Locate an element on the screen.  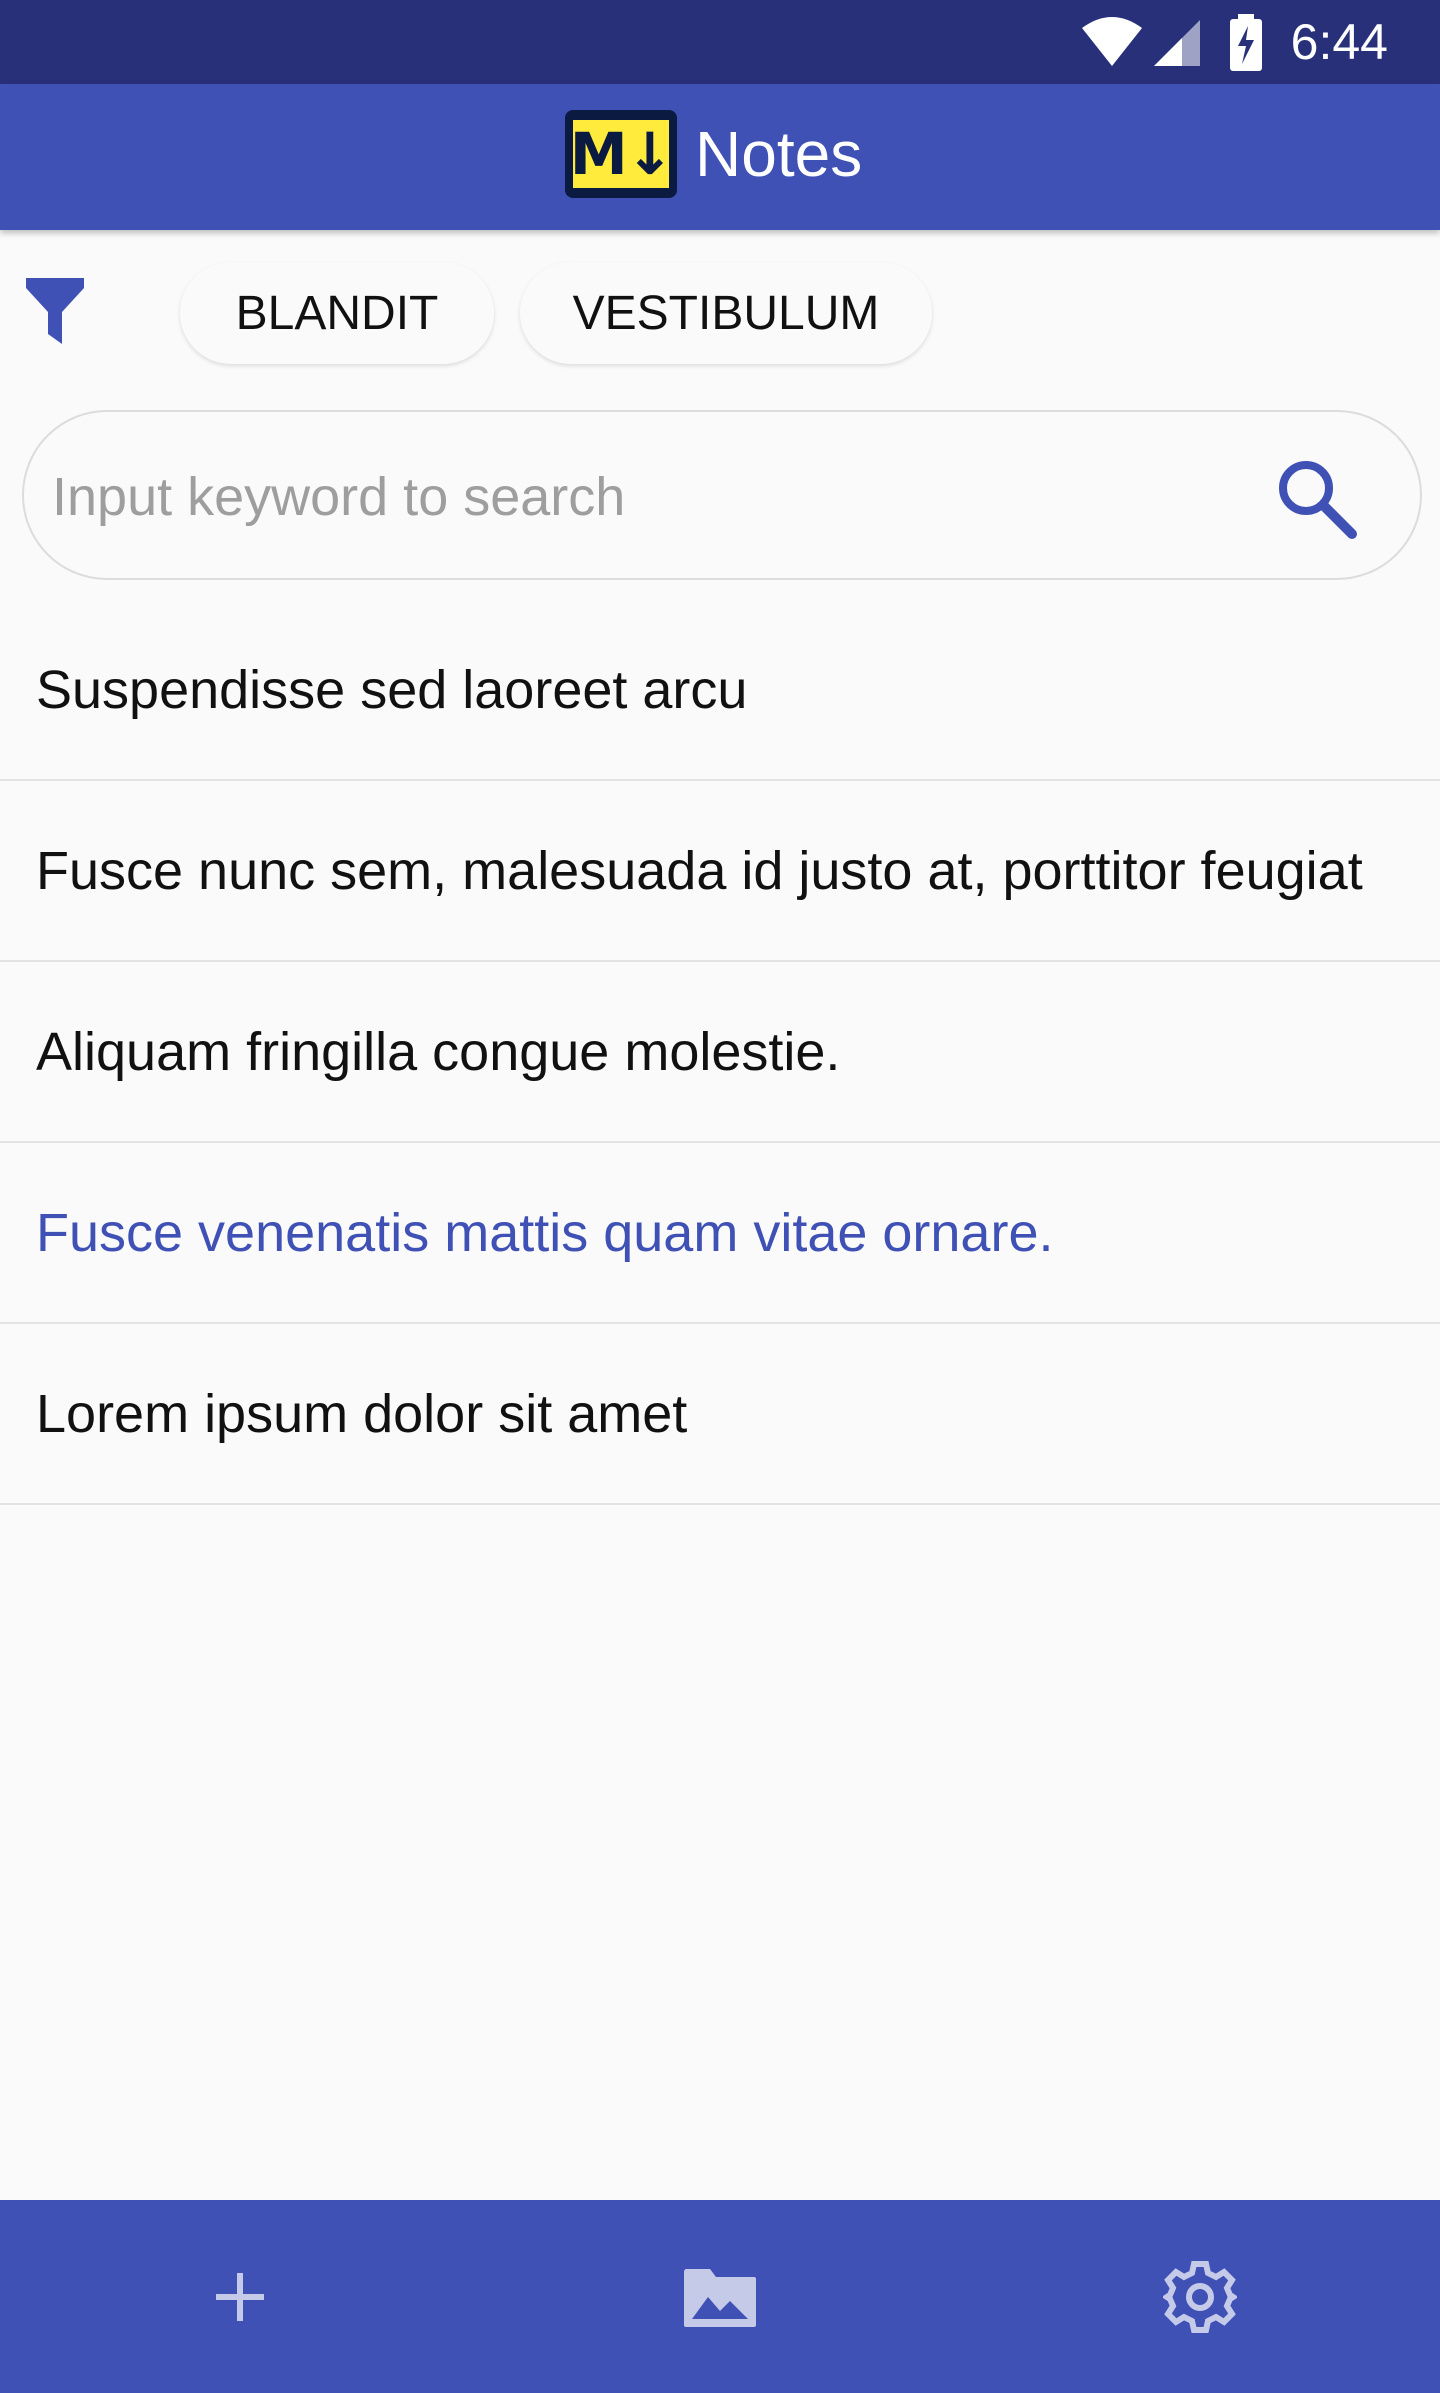
tag-filter-bar: BLANDIT VESTIBULUM is located at coordinates (720, 315).